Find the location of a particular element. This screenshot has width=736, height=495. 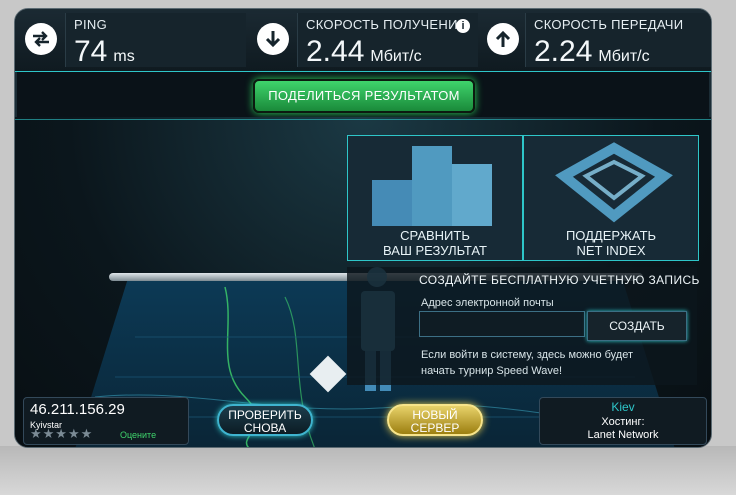

upload-box: СКОРОСТЬ ПЕРЕДАЧИ 2.24 Мбит/с is located at coordinates (618, 41).